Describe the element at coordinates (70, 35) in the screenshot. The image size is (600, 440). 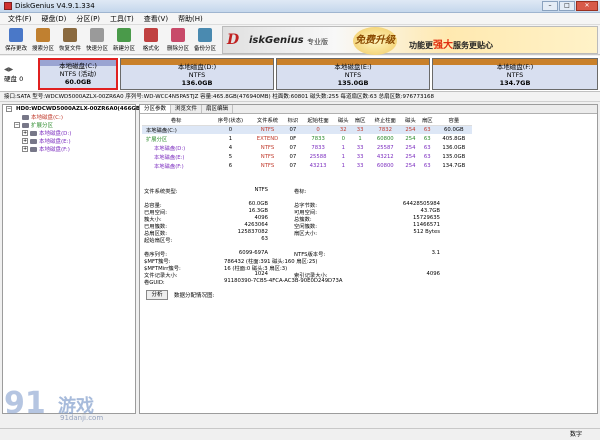
I see `recover-icon` at that location.